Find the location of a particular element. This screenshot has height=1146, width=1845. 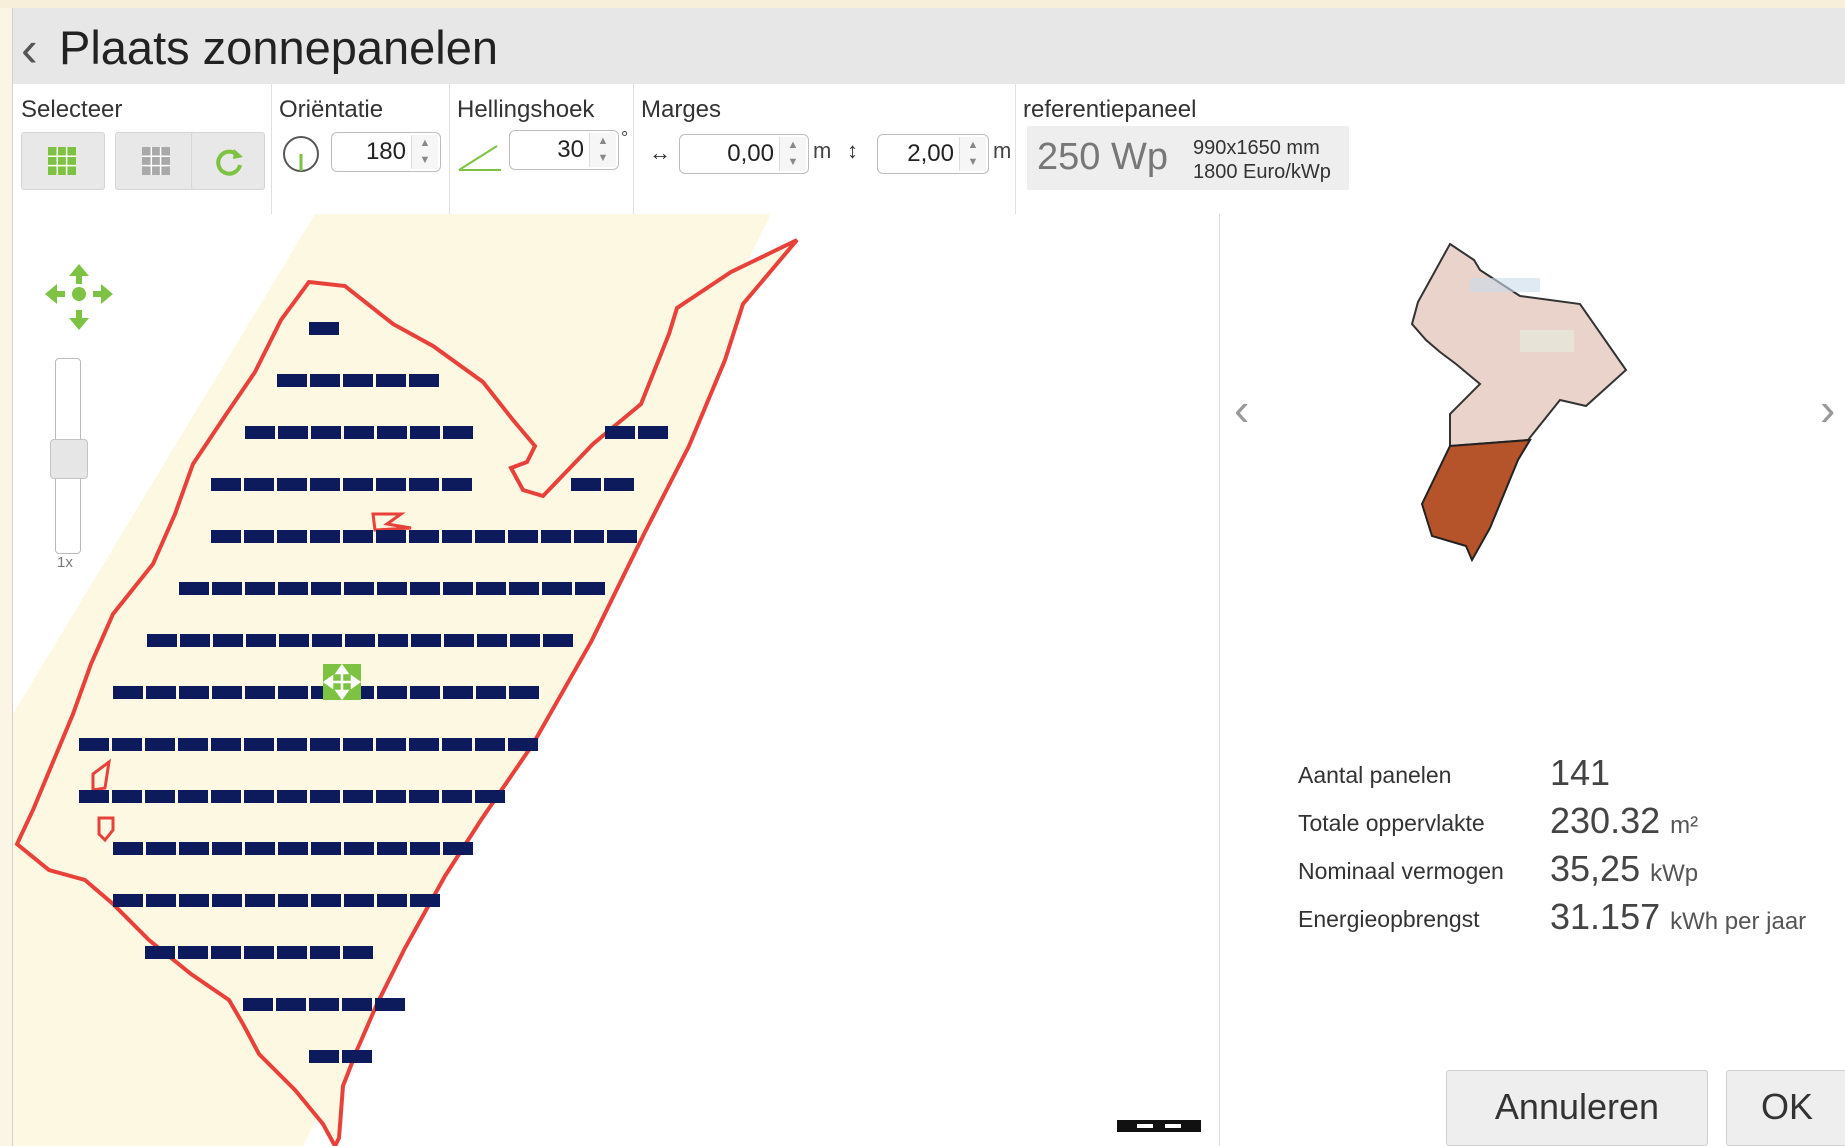

pan-down-icon is located at coordinates (79, 320).